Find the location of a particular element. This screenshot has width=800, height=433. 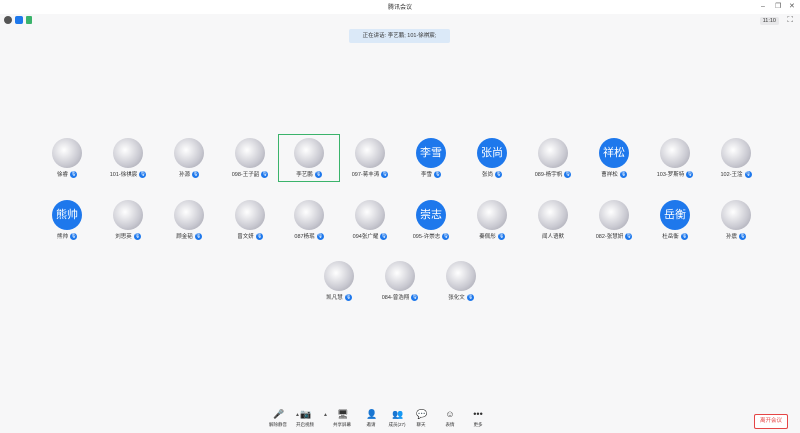

participant-name: 089-杨宇帆 is located at coordinates (548, 175).